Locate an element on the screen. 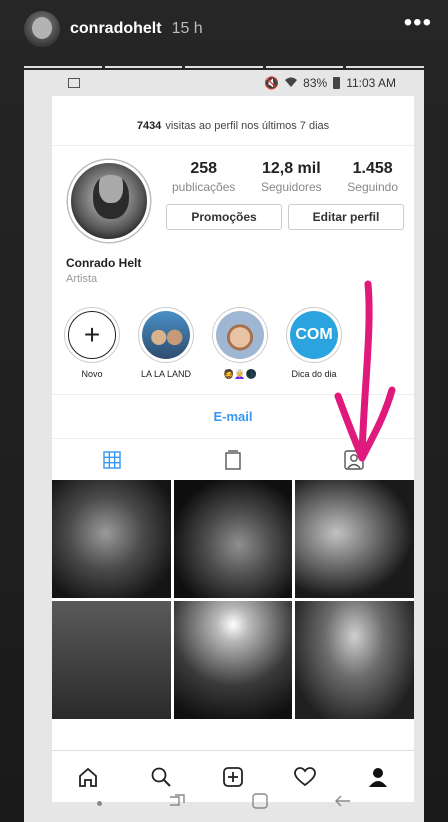 The width and height of the screenshot is (448, 822). highlight-label: Novo is located at coordinates (92, 374).